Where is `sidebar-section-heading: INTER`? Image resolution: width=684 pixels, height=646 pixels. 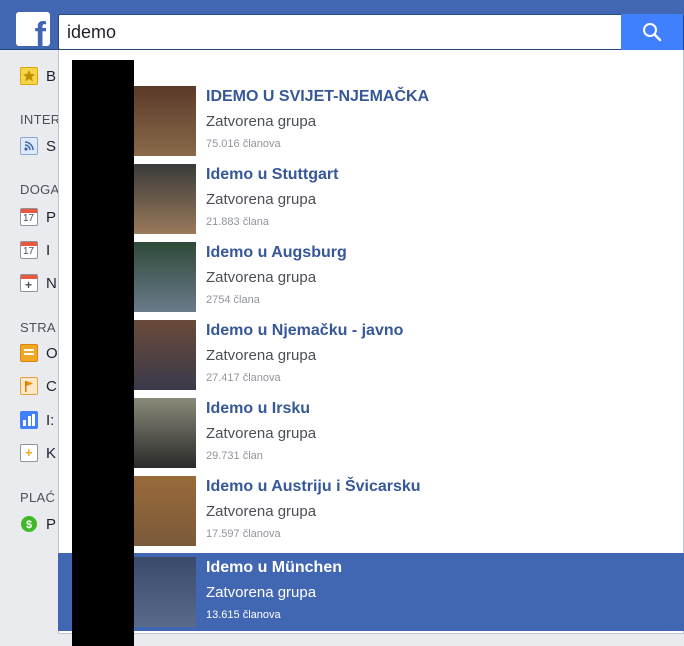
sidebar-section-heading: INTER is located at coordinates (40, 119).